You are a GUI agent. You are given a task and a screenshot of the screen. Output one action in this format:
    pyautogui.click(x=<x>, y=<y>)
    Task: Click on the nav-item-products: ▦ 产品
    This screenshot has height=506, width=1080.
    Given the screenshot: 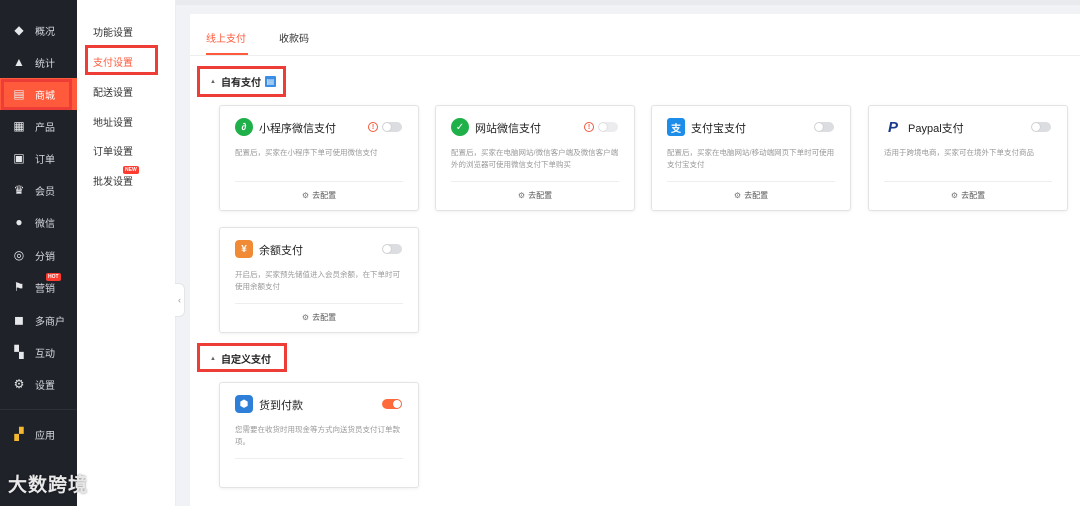 What is the action you would take?
    pyautogui.click(x=38, y=126)
    